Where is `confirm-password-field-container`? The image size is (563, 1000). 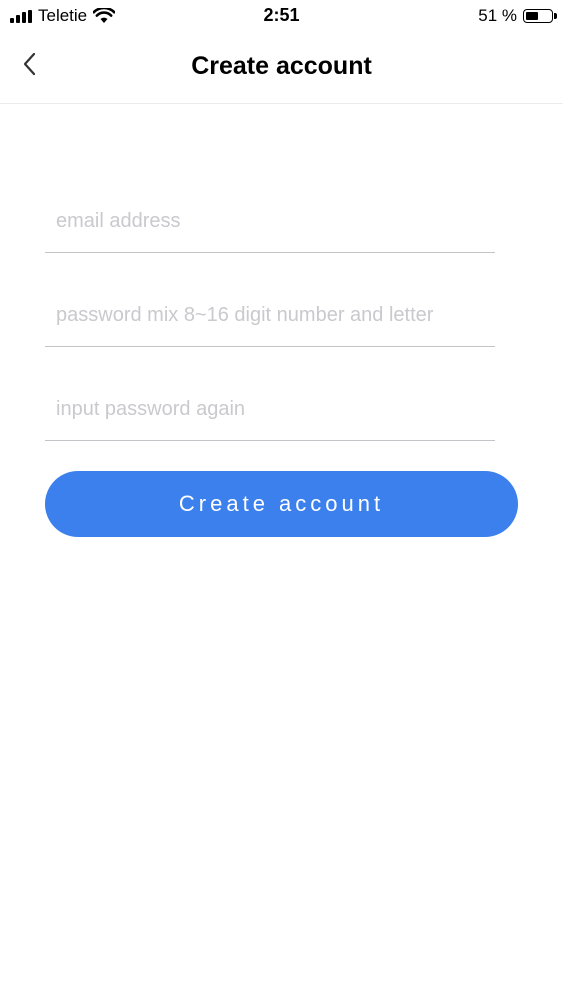
confirm-password-field-container is located at coordinates (270, 410).